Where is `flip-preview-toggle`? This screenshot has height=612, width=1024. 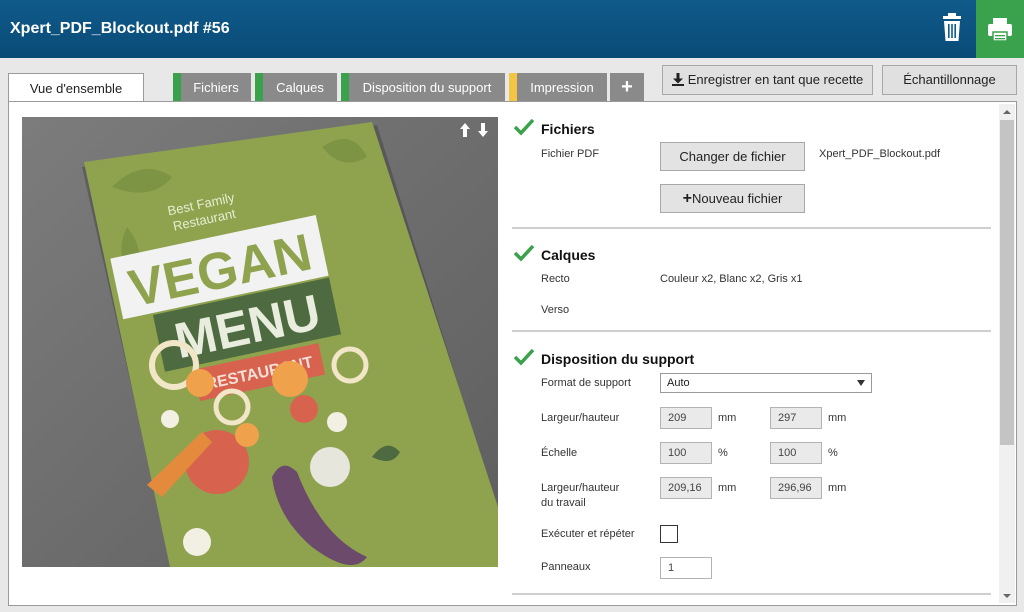
flip-preview-toggle is located at coordinates (475, 130).